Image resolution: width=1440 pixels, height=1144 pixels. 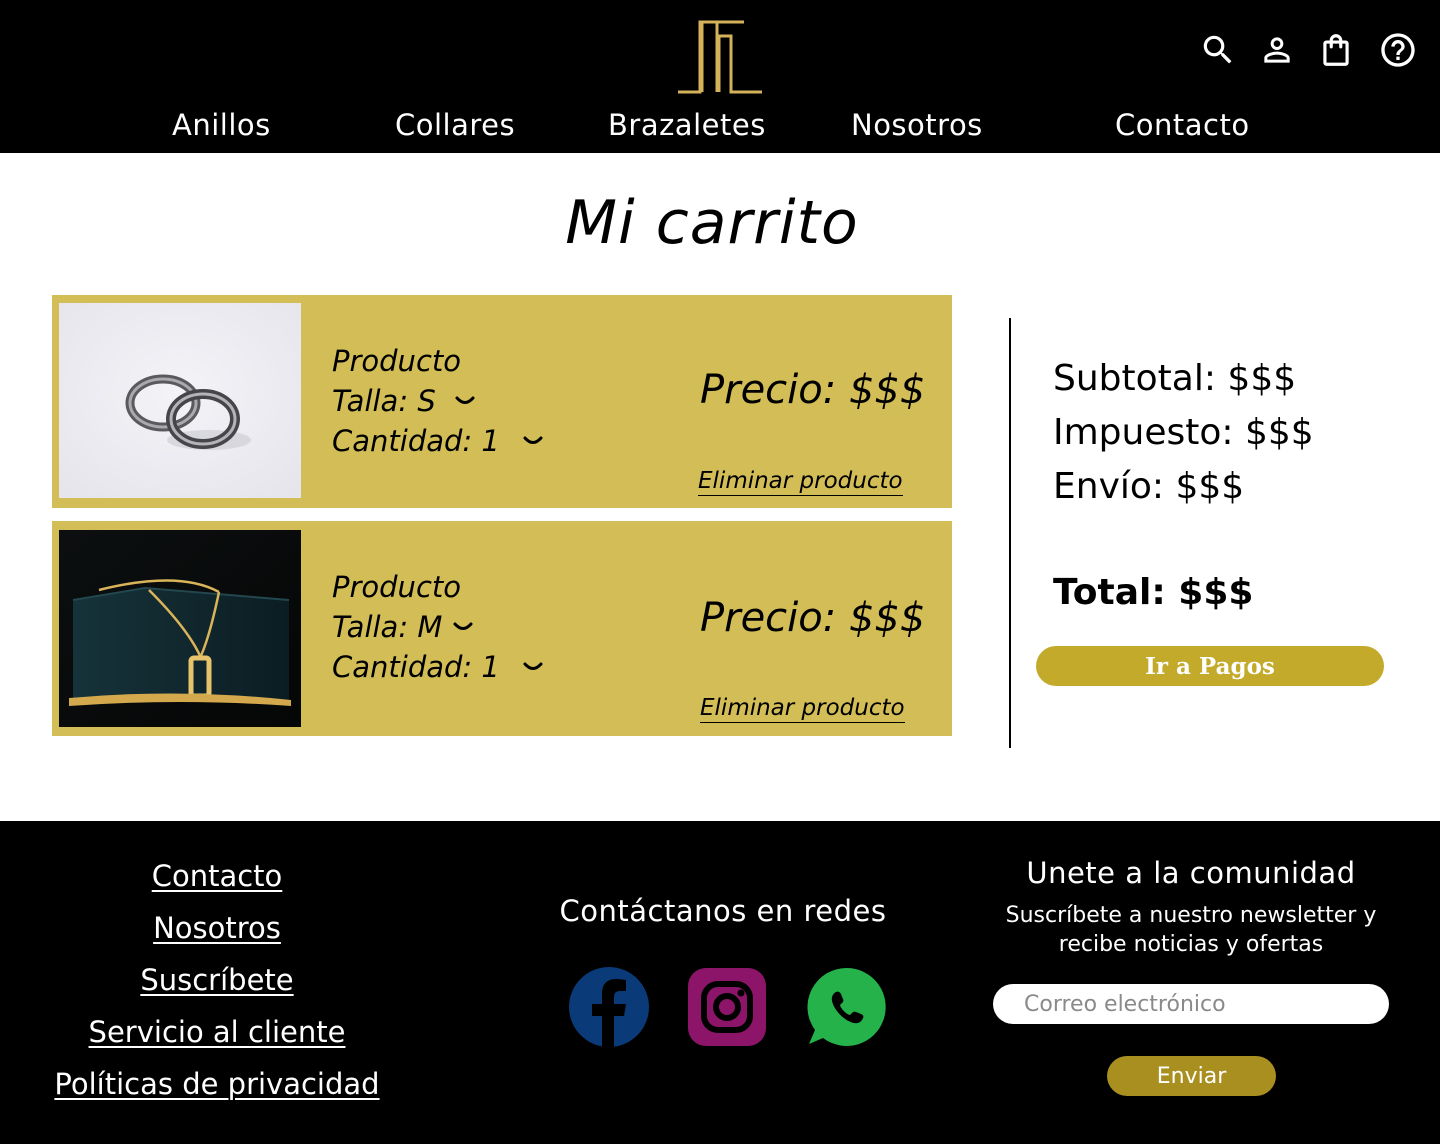 I want to click on product-info: Producto Talla: M Cantidad: 1, so click(x=438, y=627).